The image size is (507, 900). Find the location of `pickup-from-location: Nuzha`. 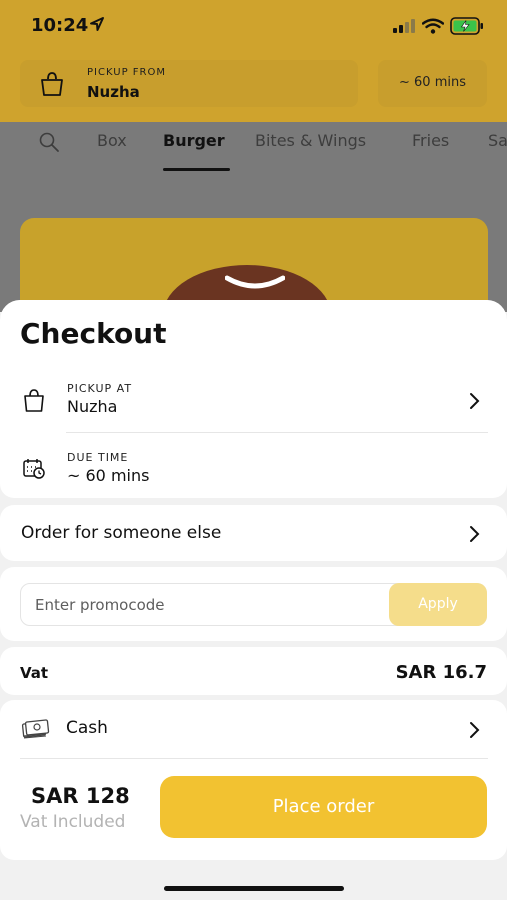

pickup-from-location: Nuzha is located at coordinates (113, 92).